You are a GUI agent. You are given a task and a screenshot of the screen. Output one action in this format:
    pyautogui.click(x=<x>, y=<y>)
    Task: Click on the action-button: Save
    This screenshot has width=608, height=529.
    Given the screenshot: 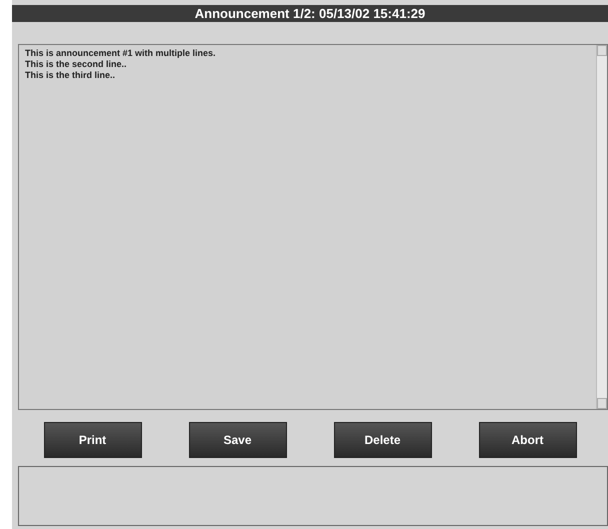 What is the action you would take?
    pyautogui.click(x=237, y=440)
    